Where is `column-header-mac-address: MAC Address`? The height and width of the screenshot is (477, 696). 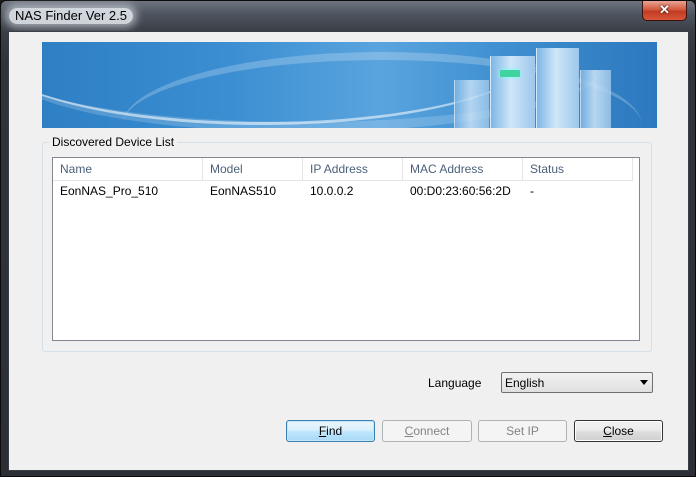 column-header-mac-address: MAC Address is located at coordinates (463, 169).